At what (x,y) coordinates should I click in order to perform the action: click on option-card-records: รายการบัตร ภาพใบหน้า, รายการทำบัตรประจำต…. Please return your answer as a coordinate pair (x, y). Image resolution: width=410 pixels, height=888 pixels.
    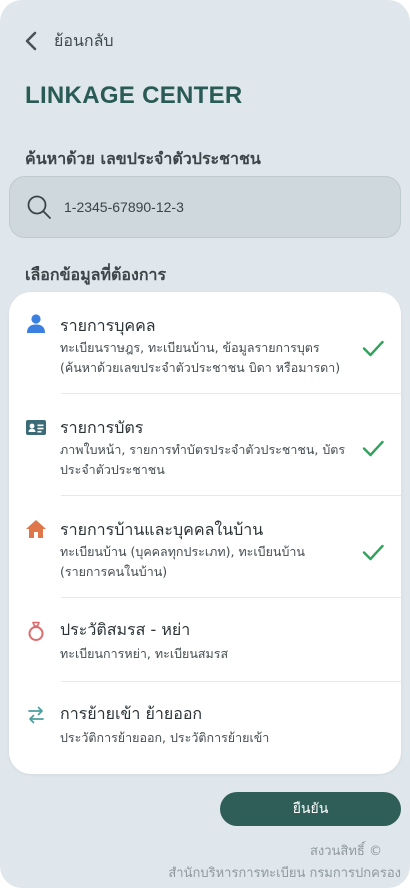
    Looking at the image, I should click on (205, 445).